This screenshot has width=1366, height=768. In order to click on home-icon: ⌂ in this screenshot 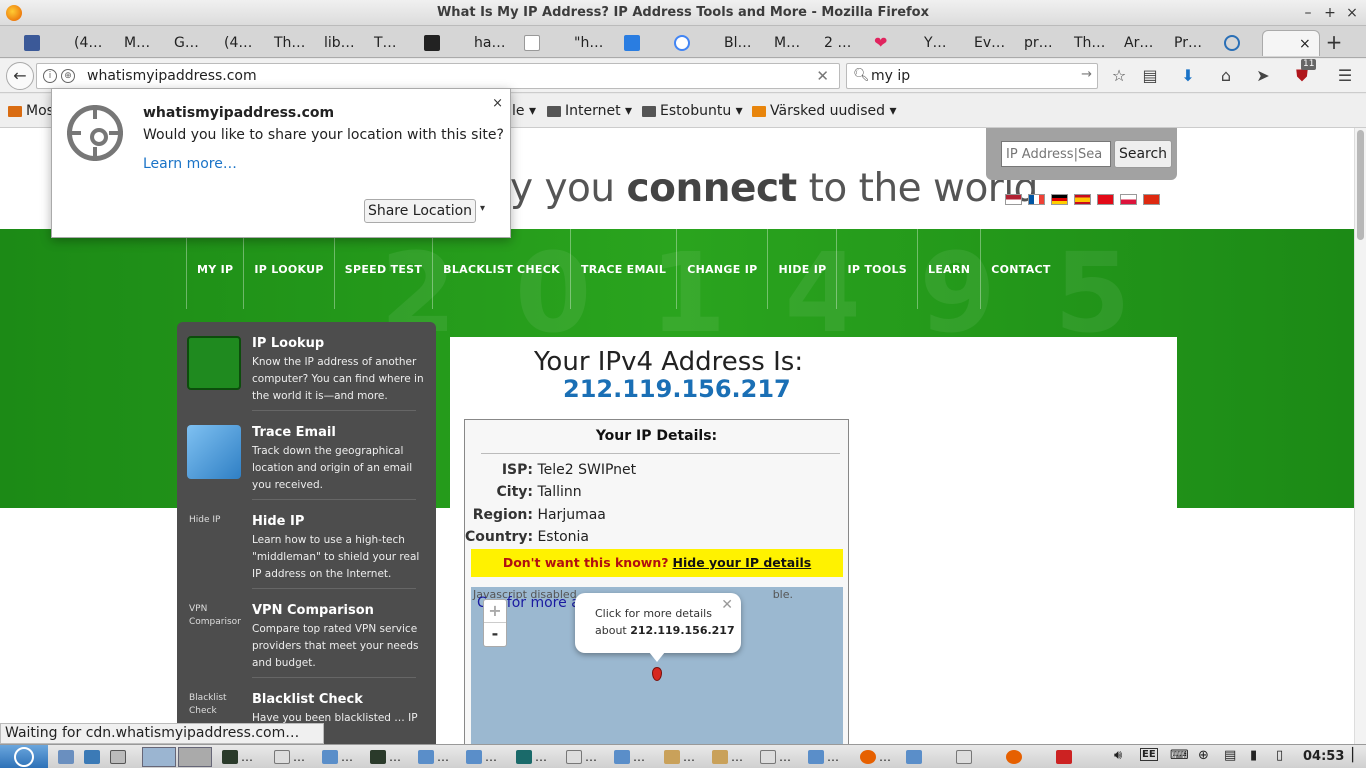, I will do `click(1226, 76)`.